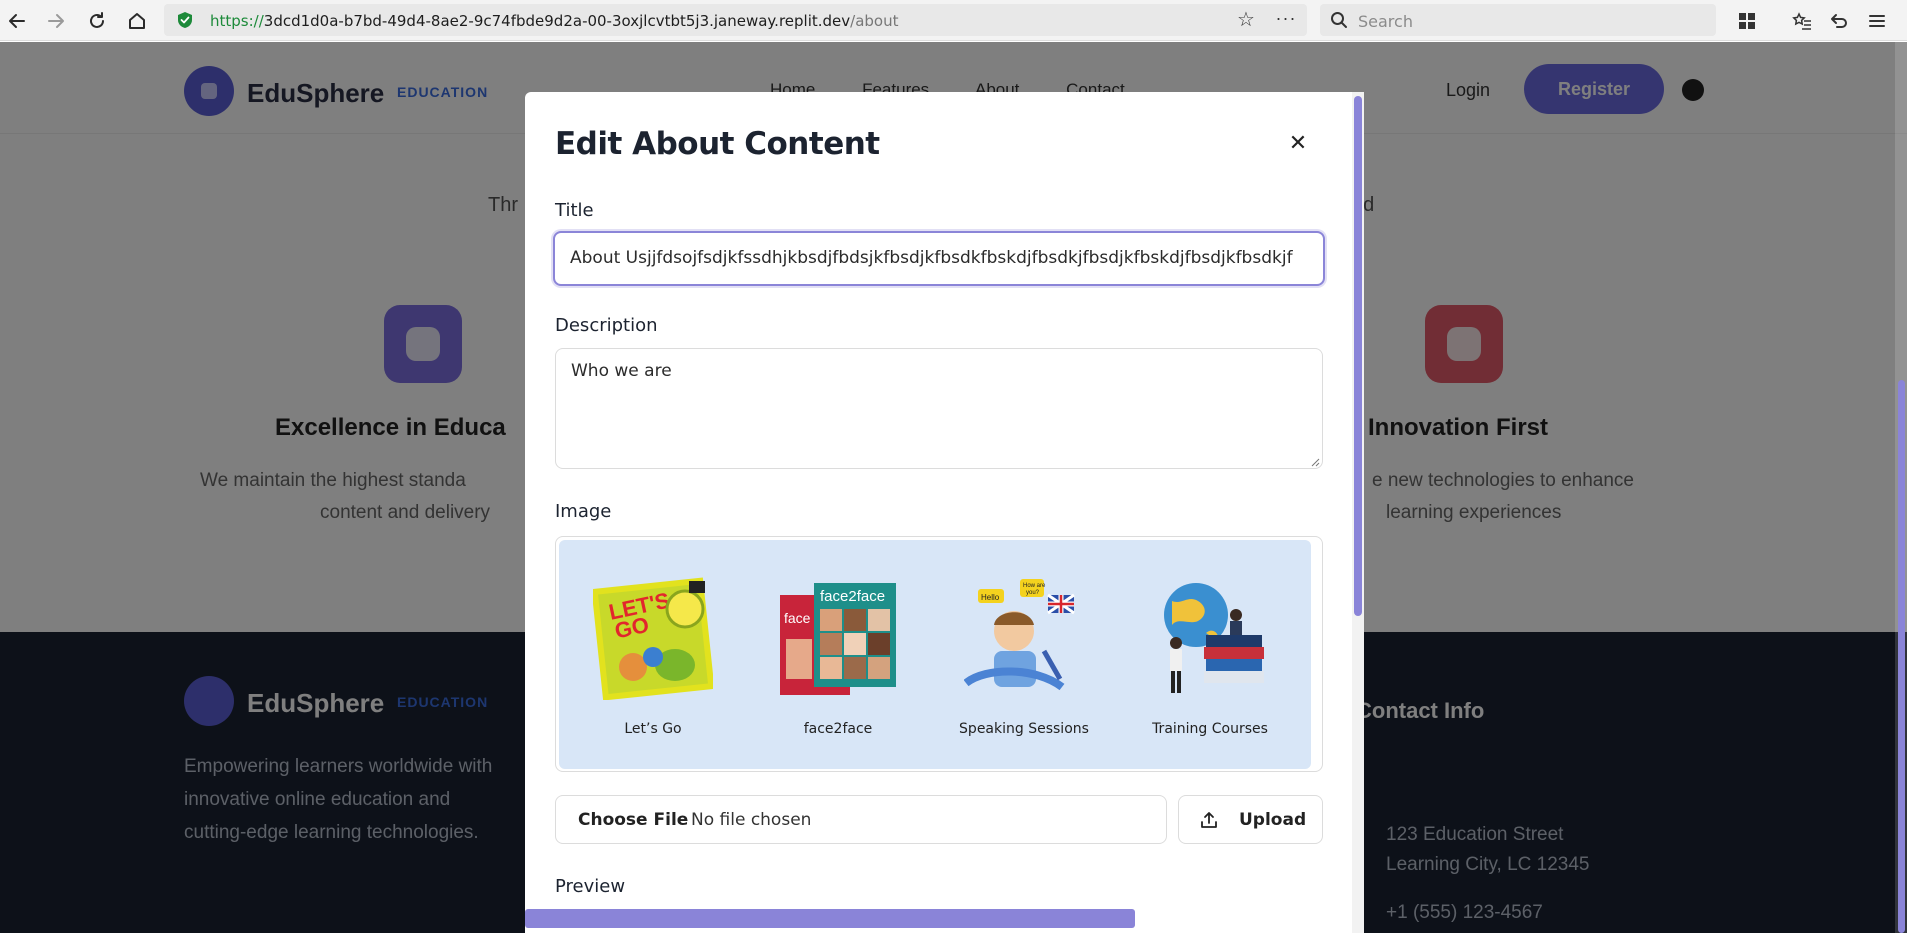 Image resolution: width=1907 pixels, height=933 pixels. I want to click on home-icon, so click(137, 21).